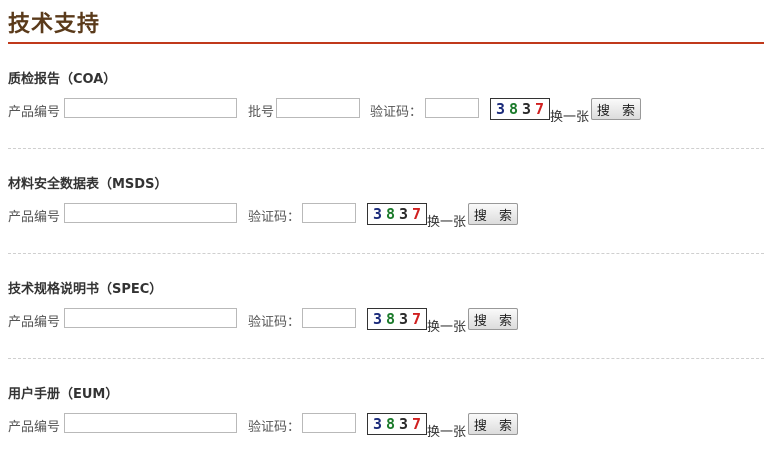  What do you see at coordinates (386, 43) in the screenshot?
I see `title-divider` at bounding box center [386, 43].